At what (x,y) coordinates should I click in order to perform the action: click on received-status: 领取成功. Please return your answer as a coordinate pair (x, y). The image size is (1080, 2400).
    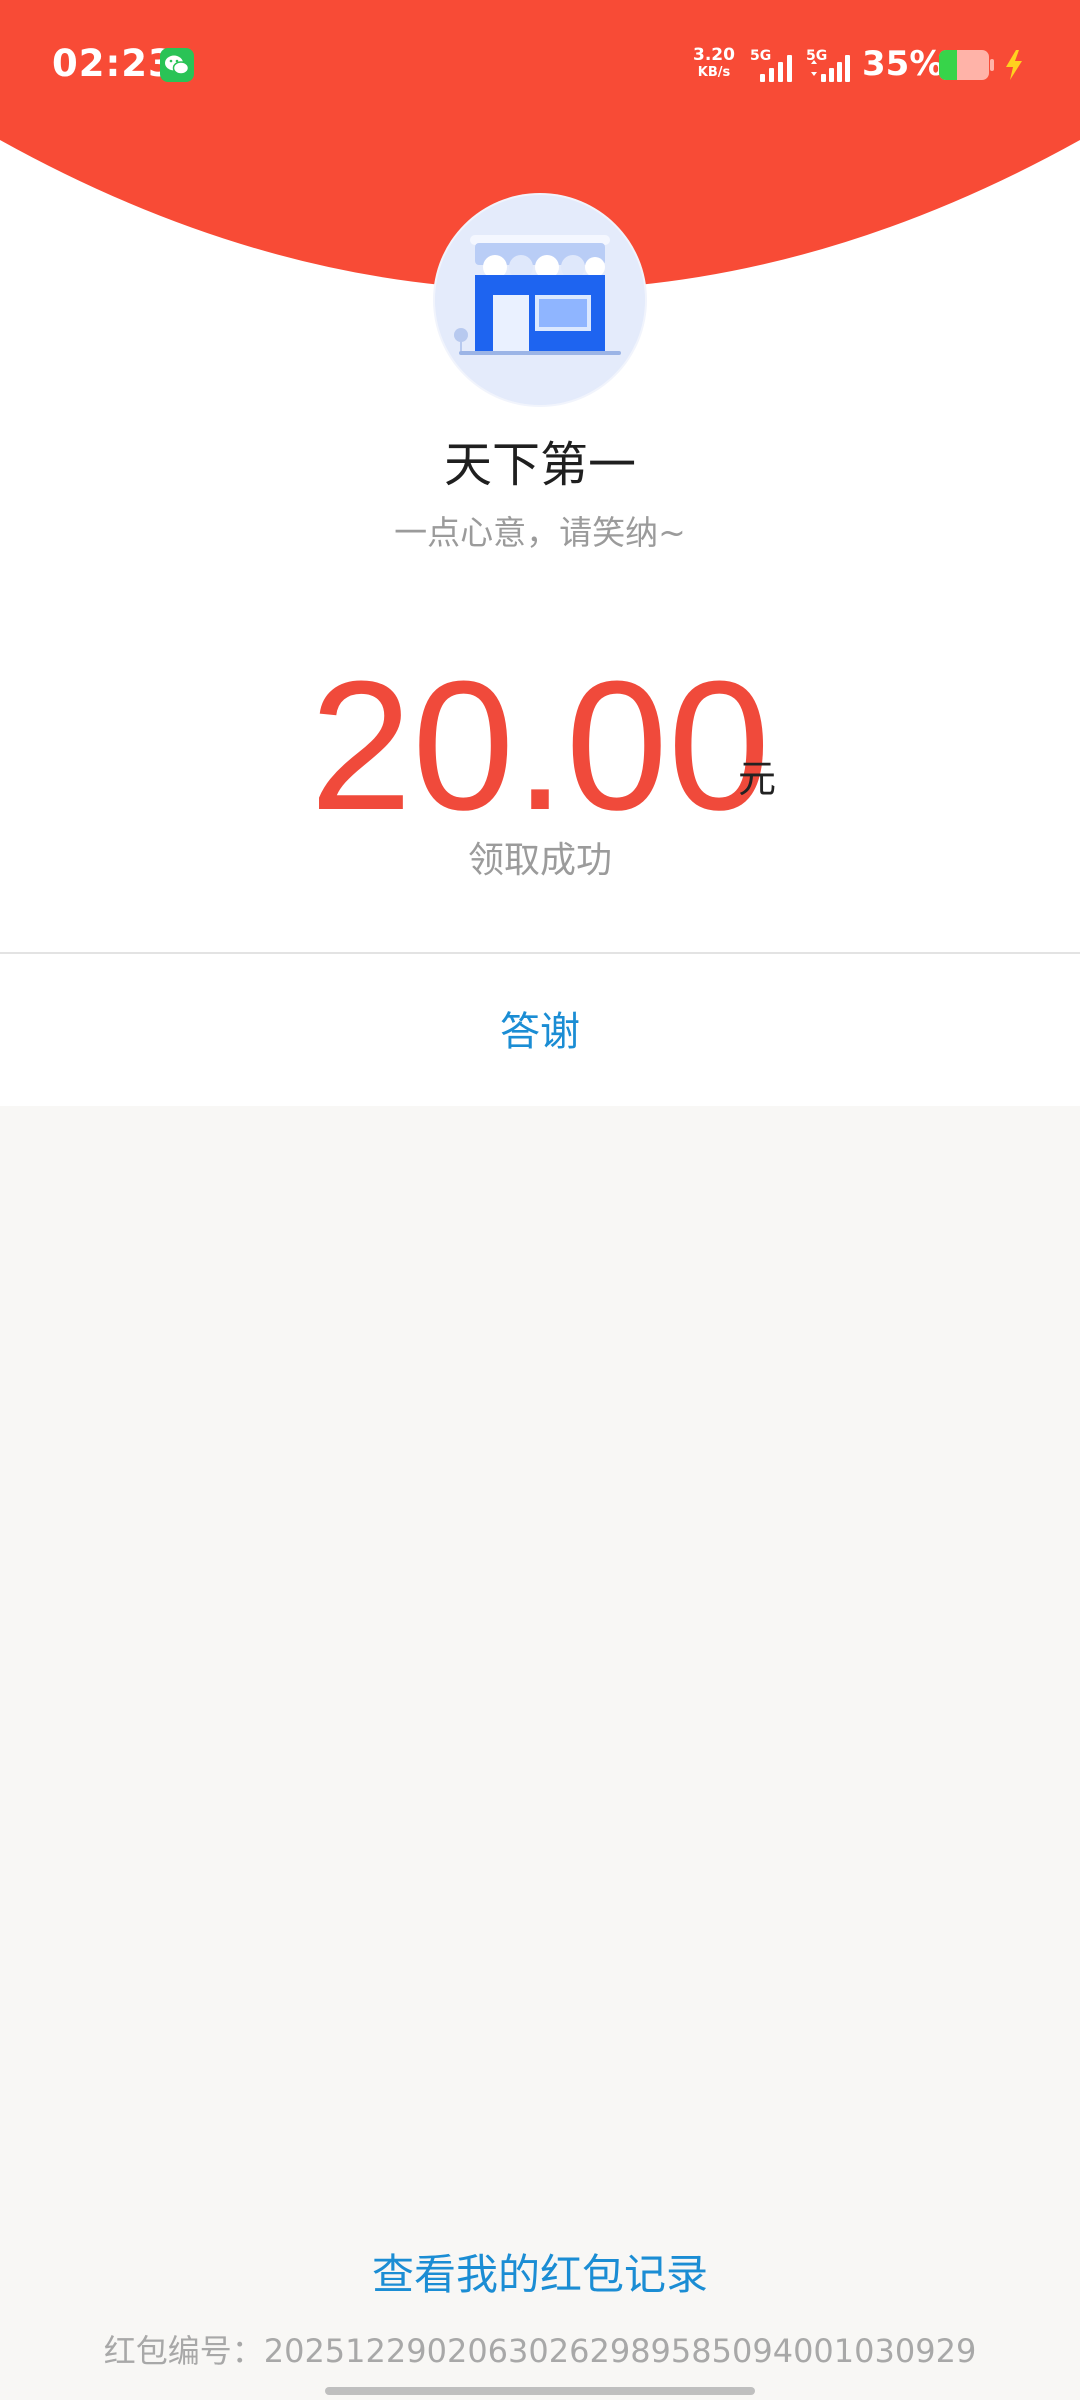
    Looking at the image, I should click on (539, 860).